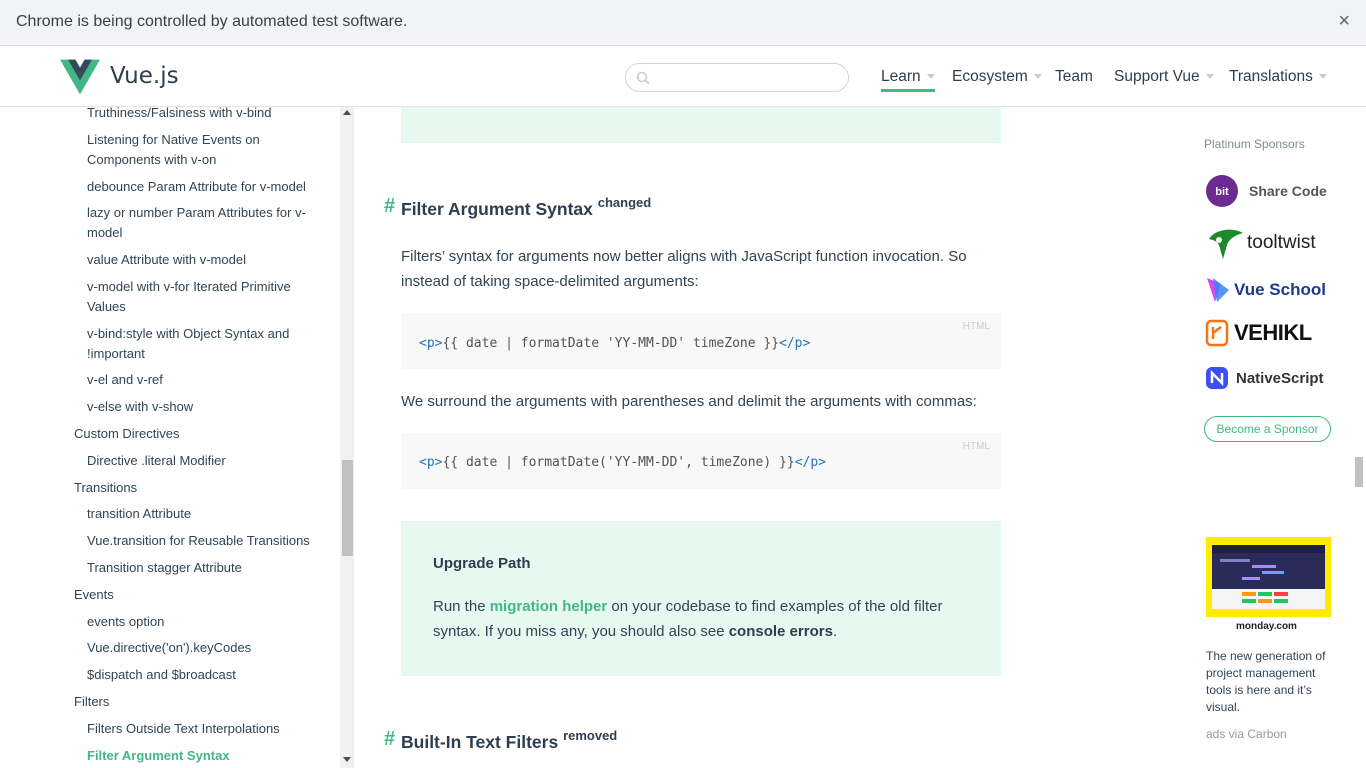  I want to click on vehikl-icon, so click(1217, 333).